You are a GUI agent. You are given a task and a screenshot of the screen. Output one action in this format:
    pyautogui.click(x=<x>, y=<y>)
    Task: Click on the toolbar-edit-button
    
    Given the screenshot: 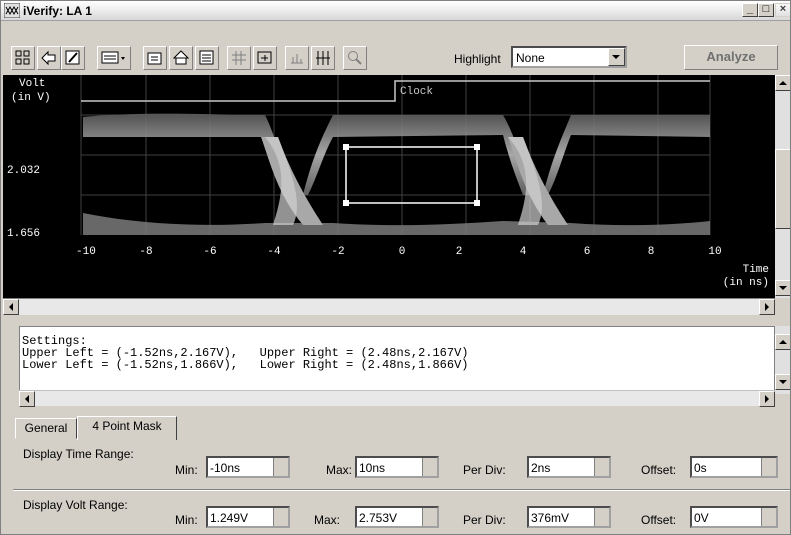 What is the action you would take?
    pyautogui.click(x=73, y=58)
    